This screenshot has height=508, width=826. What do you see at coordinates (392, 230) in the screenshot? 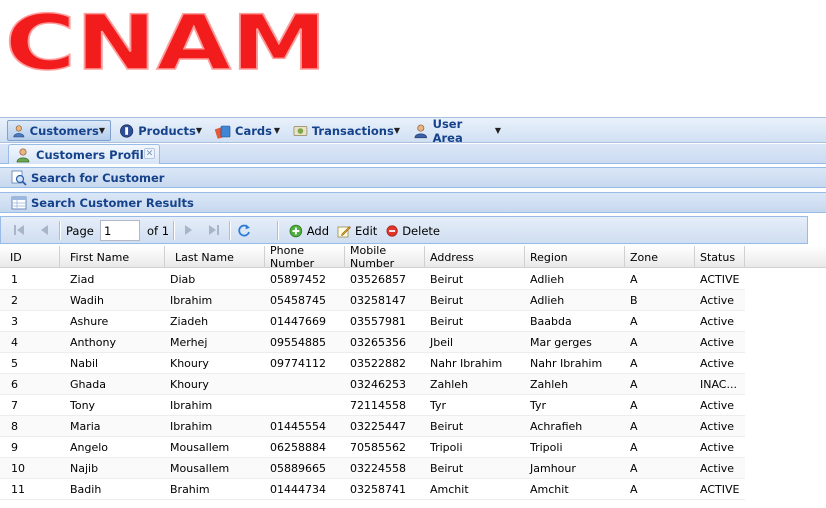
I see `delete-icon` at bounding box center [392, 230].